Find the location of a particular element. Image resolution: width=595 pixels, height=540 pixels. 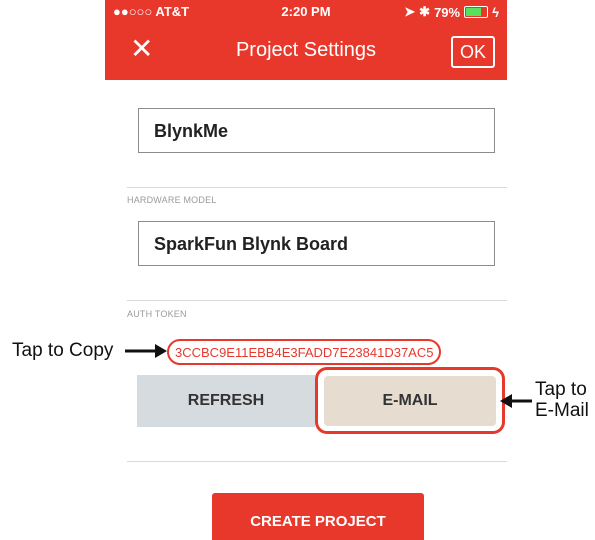

battery-icon is located at coordinates (476, 12).